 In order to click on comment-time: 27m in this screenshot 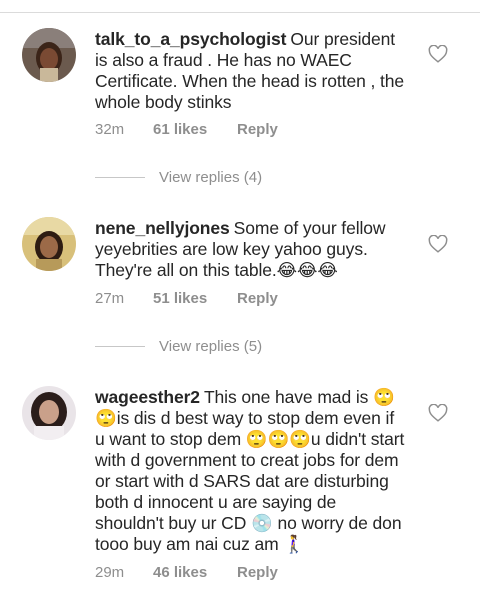, I will do `click(110, 298)`.